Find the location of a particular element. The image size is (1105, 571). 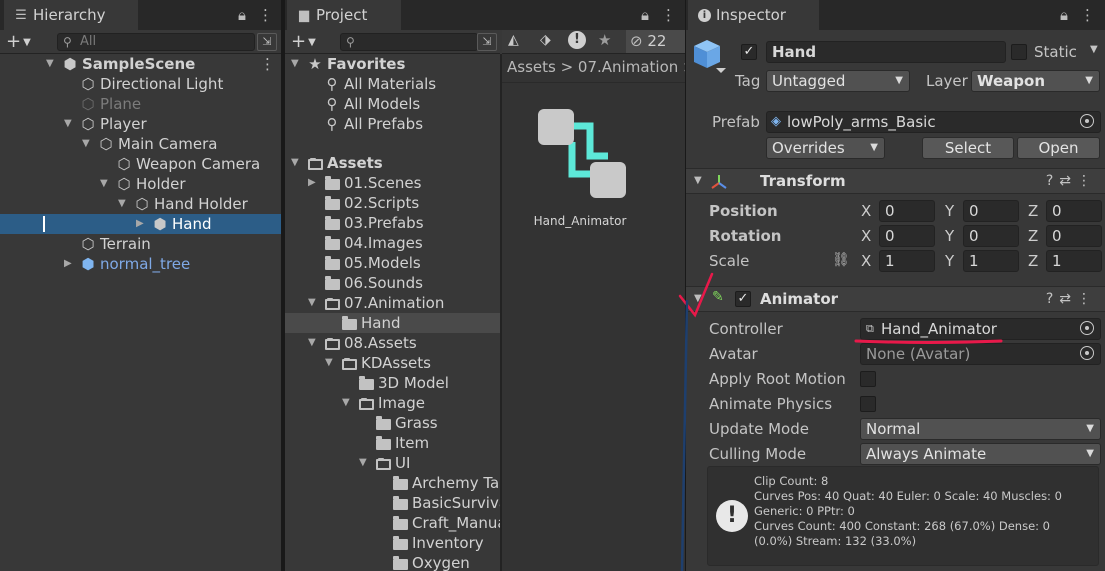

hierarchy-item-terrain: ⬡ Terrain is located at coordinates (140, 244).